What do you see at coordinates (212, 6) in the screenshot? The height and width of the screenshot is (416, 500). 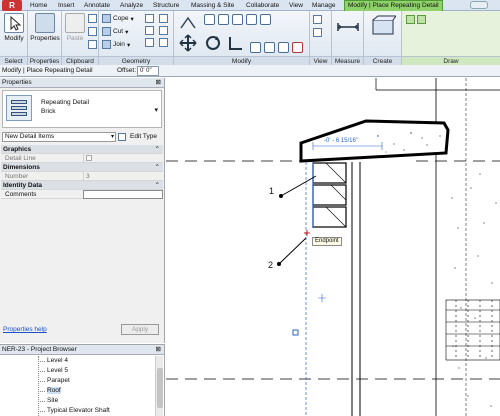 I see `tab-massing-site: Massing & Site` at bounding box center [212, 6].